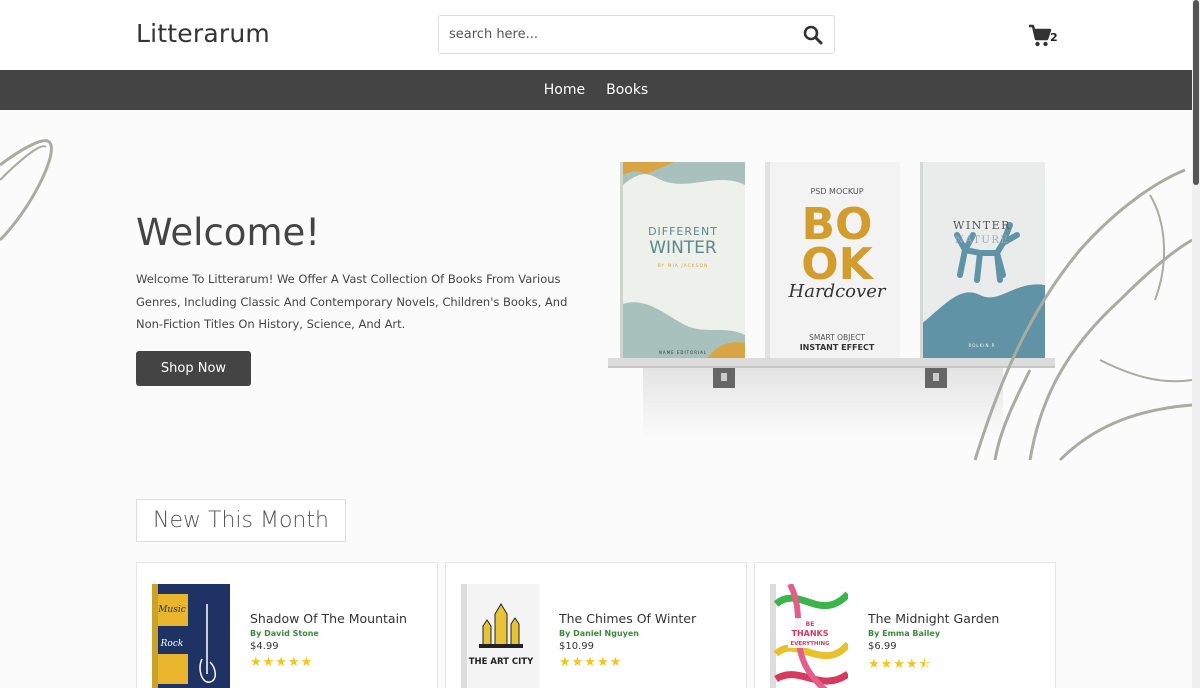 The width and height of the screenshot is (1200, 688). What do you see at coordinates (683, 248) in the screenshot?
I see `book-left-line2: WINTER` at bounding box center [683, 248].